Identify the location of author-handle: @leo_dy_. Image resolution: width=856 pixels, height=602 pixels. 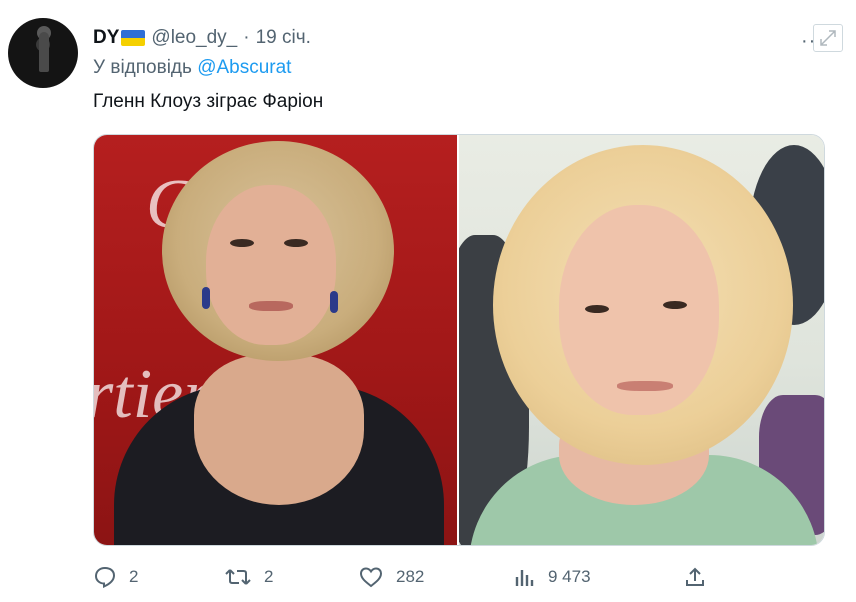
(194, 38).